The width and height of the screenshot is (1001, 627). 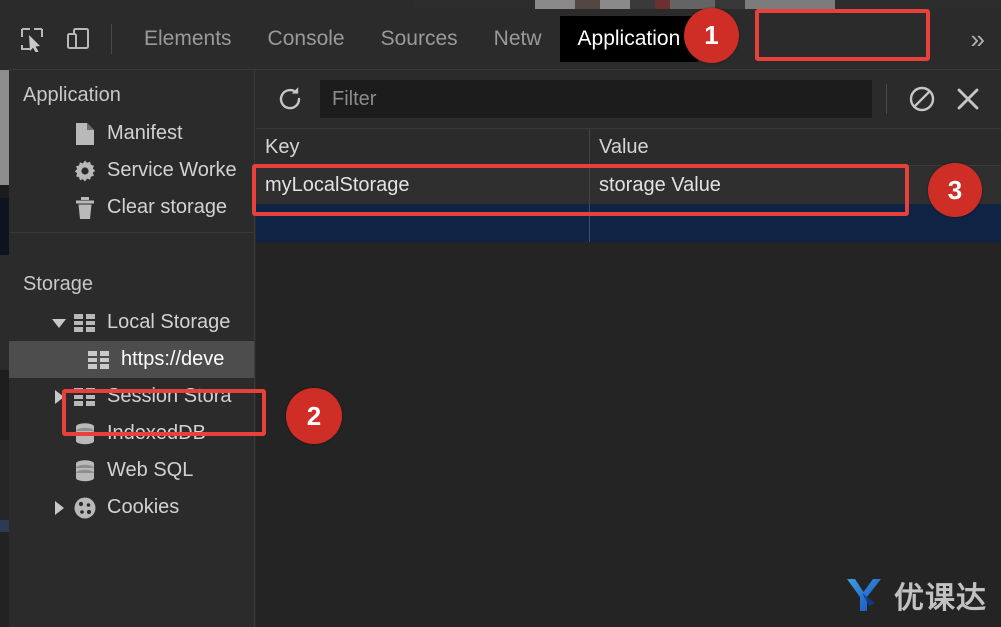 What do you see at coordinates (518, 39) in the screenshot?
I see `tab-network: Netw` at bounding box center [518, 39].